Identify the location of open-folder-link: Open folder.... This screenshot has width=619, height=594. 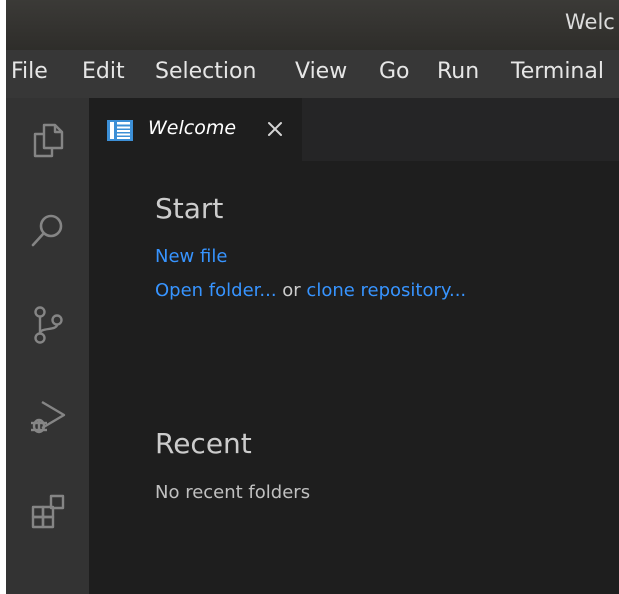
(216, 290).